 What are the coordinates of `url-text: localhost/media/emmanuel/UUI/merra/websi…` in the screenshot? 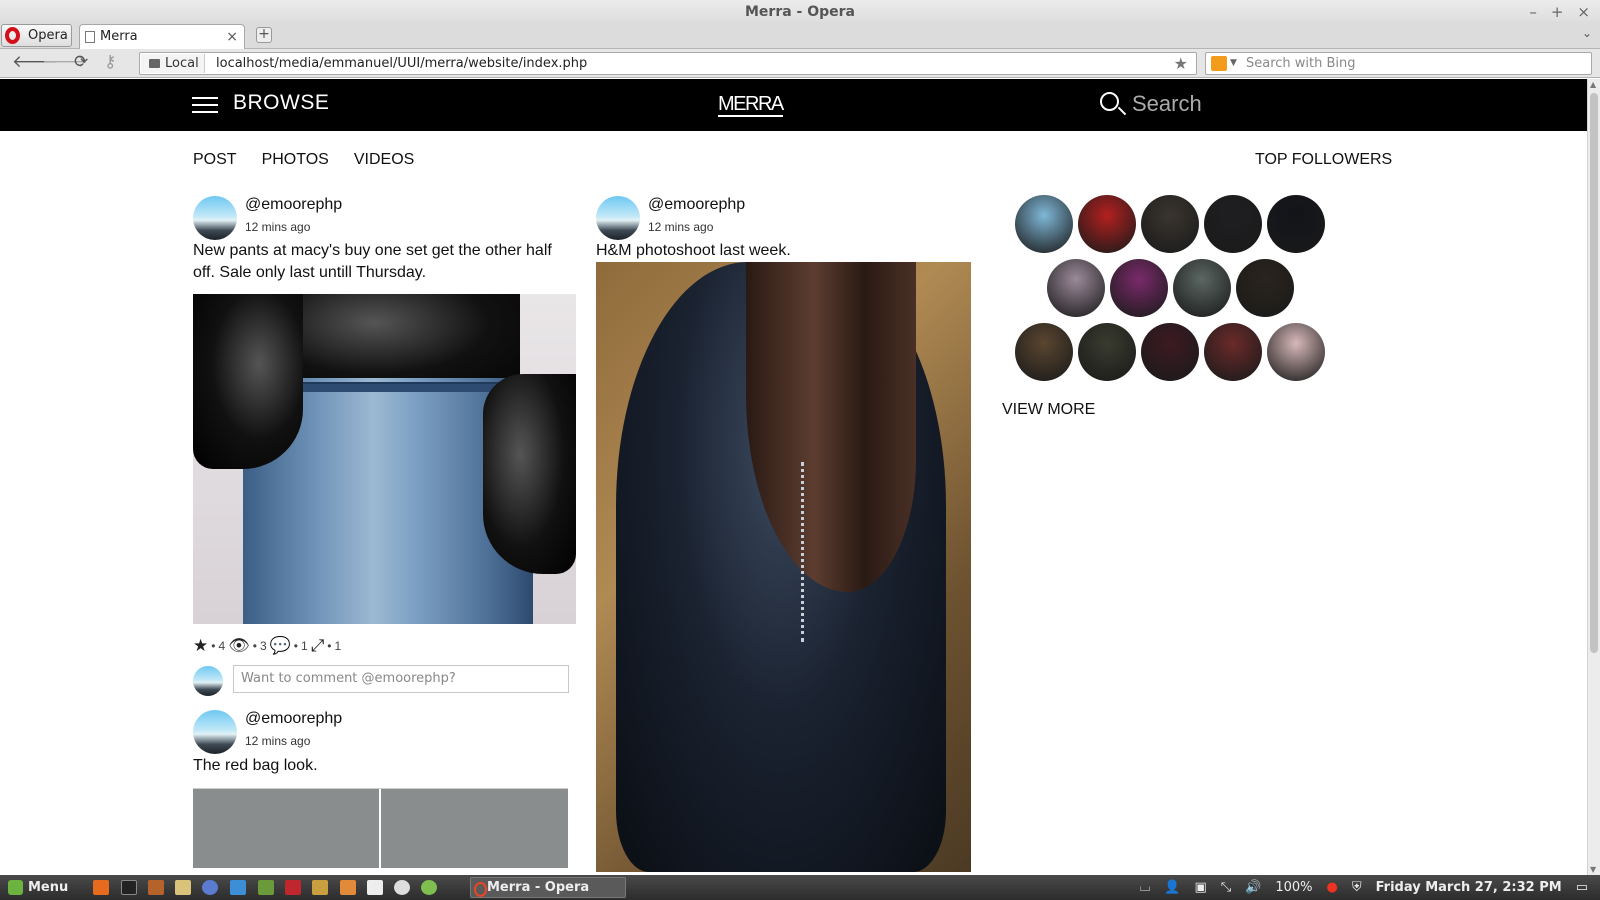 It's located at (401, 63).